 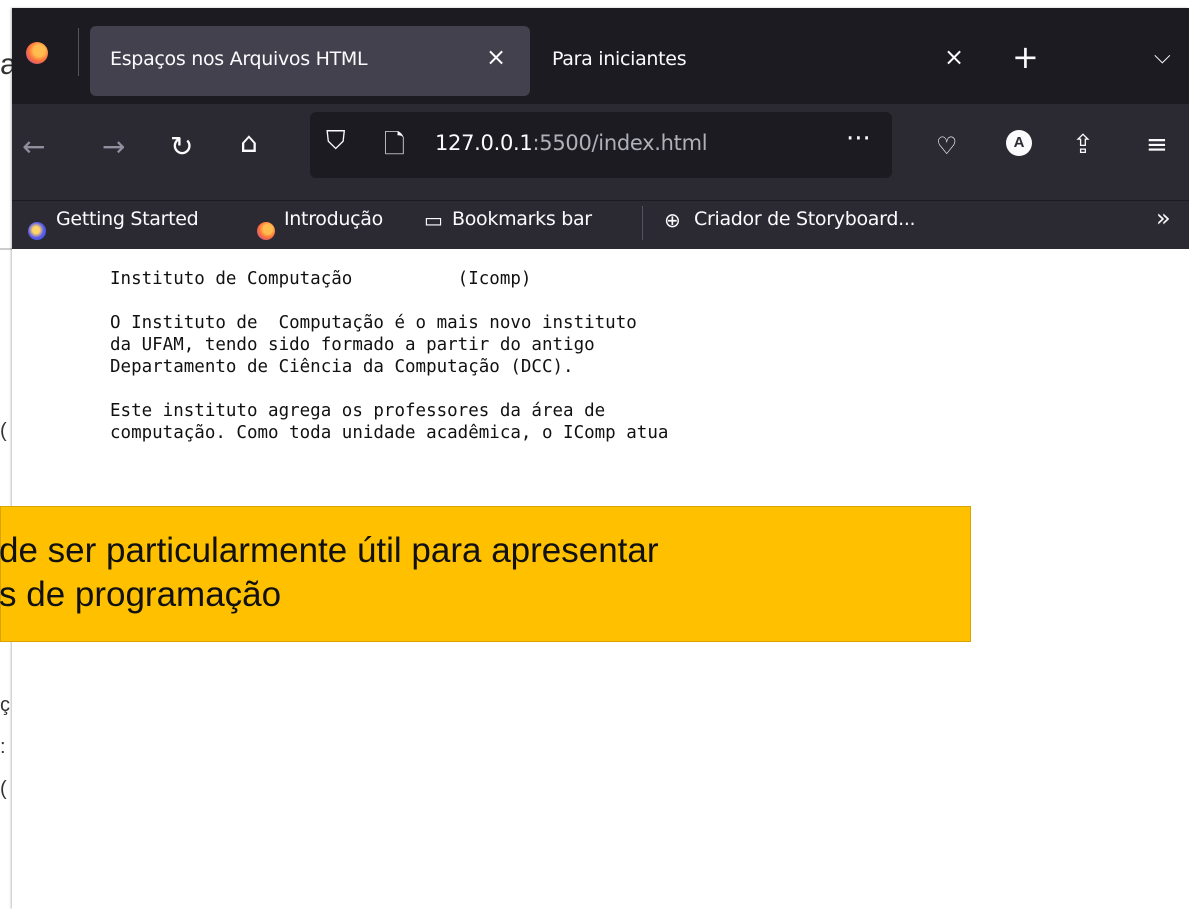 What do you see at coordinates (5, 705) in the screenshot?
I see `slide-fragment: ç` at bounding box center [5, 705].